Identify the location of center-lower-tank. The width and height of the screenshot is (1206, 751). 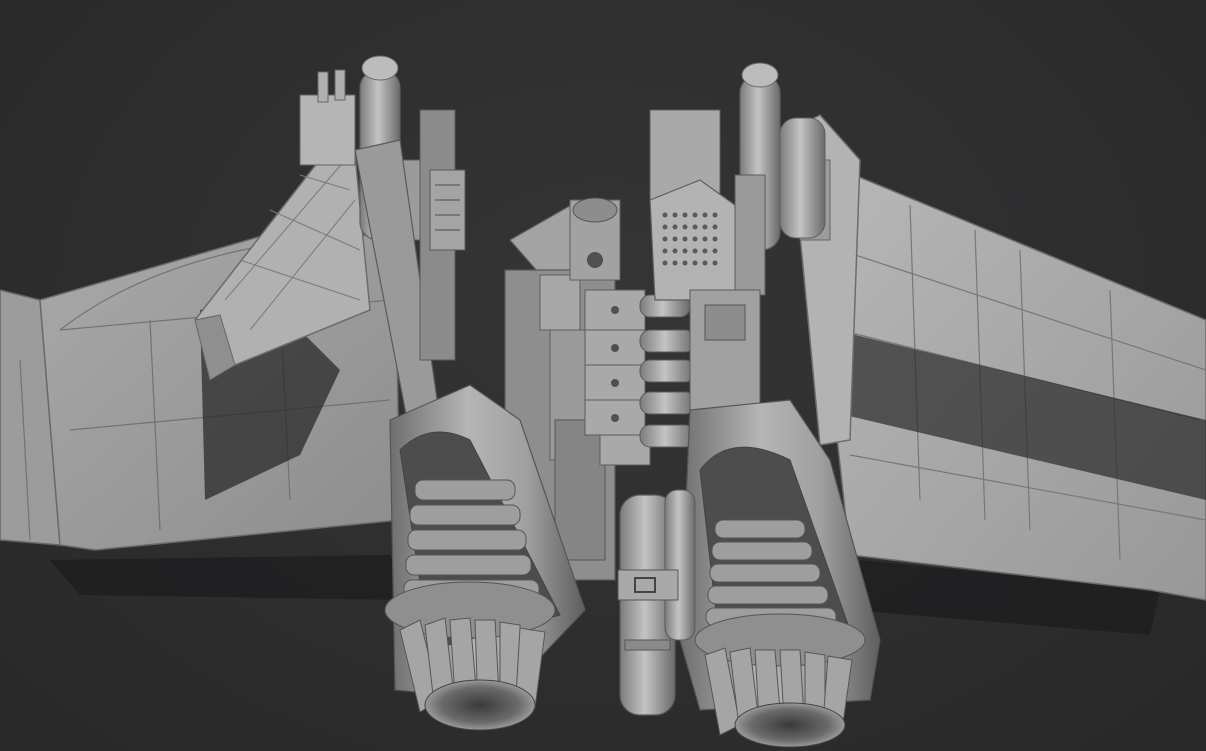
(656, 602).